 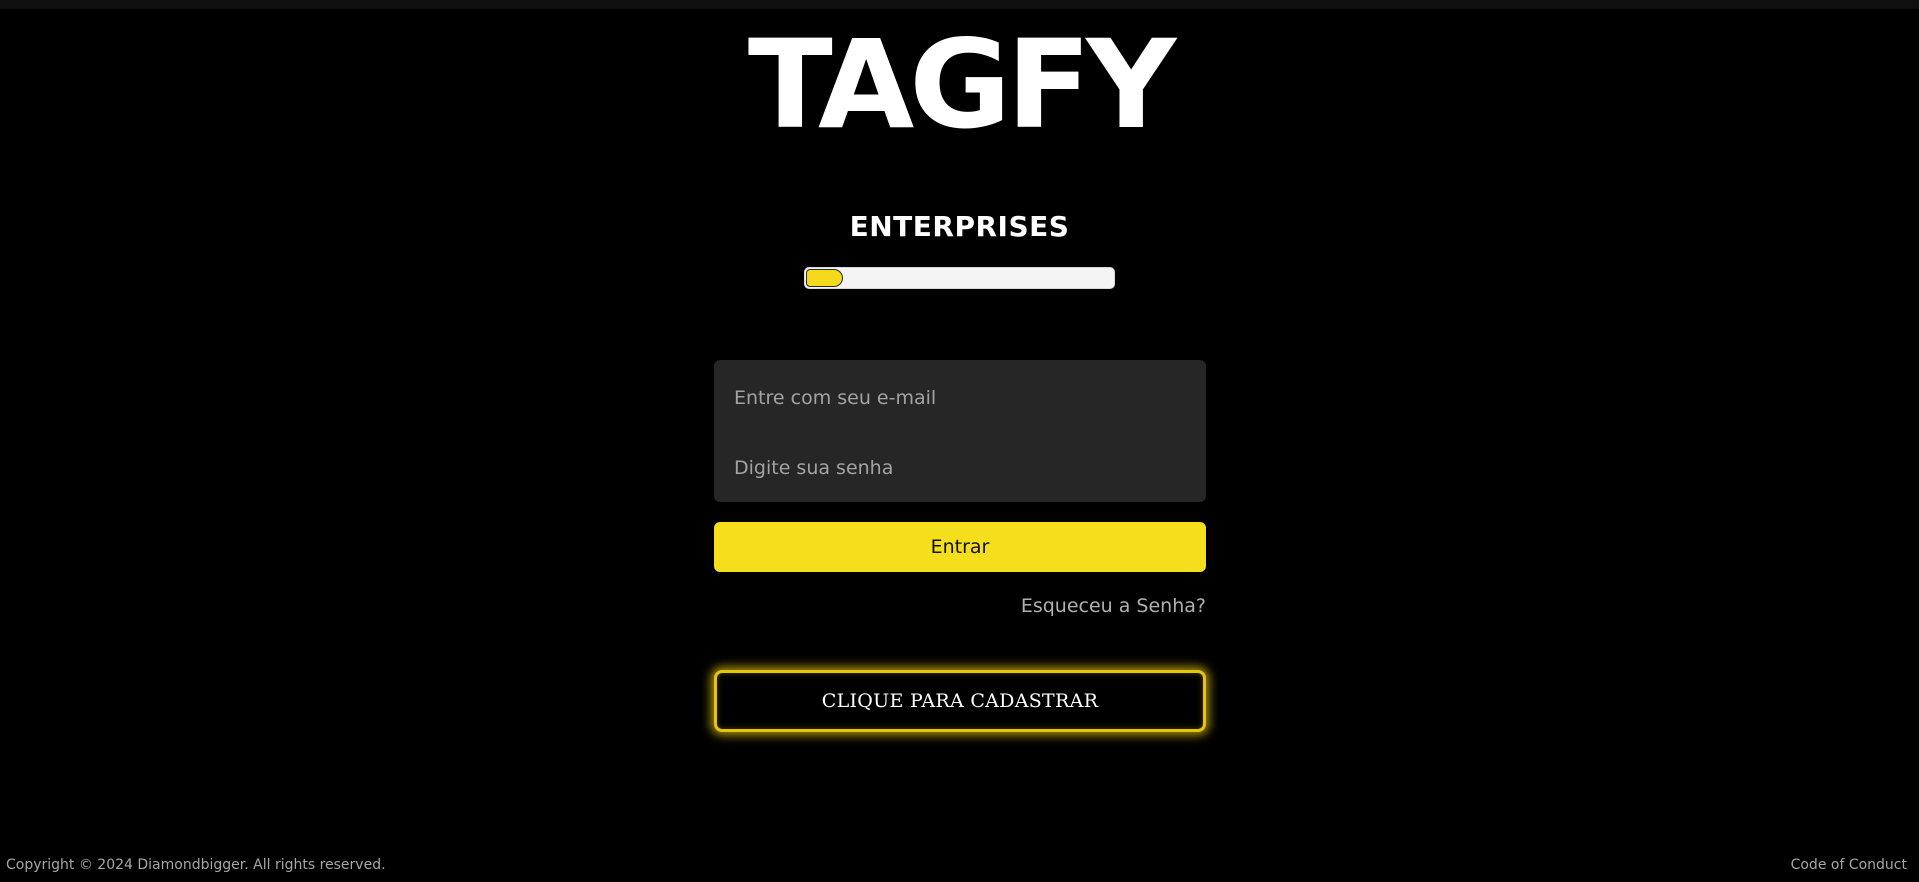 I want to click on top-bar, so click(x=959, y=4).